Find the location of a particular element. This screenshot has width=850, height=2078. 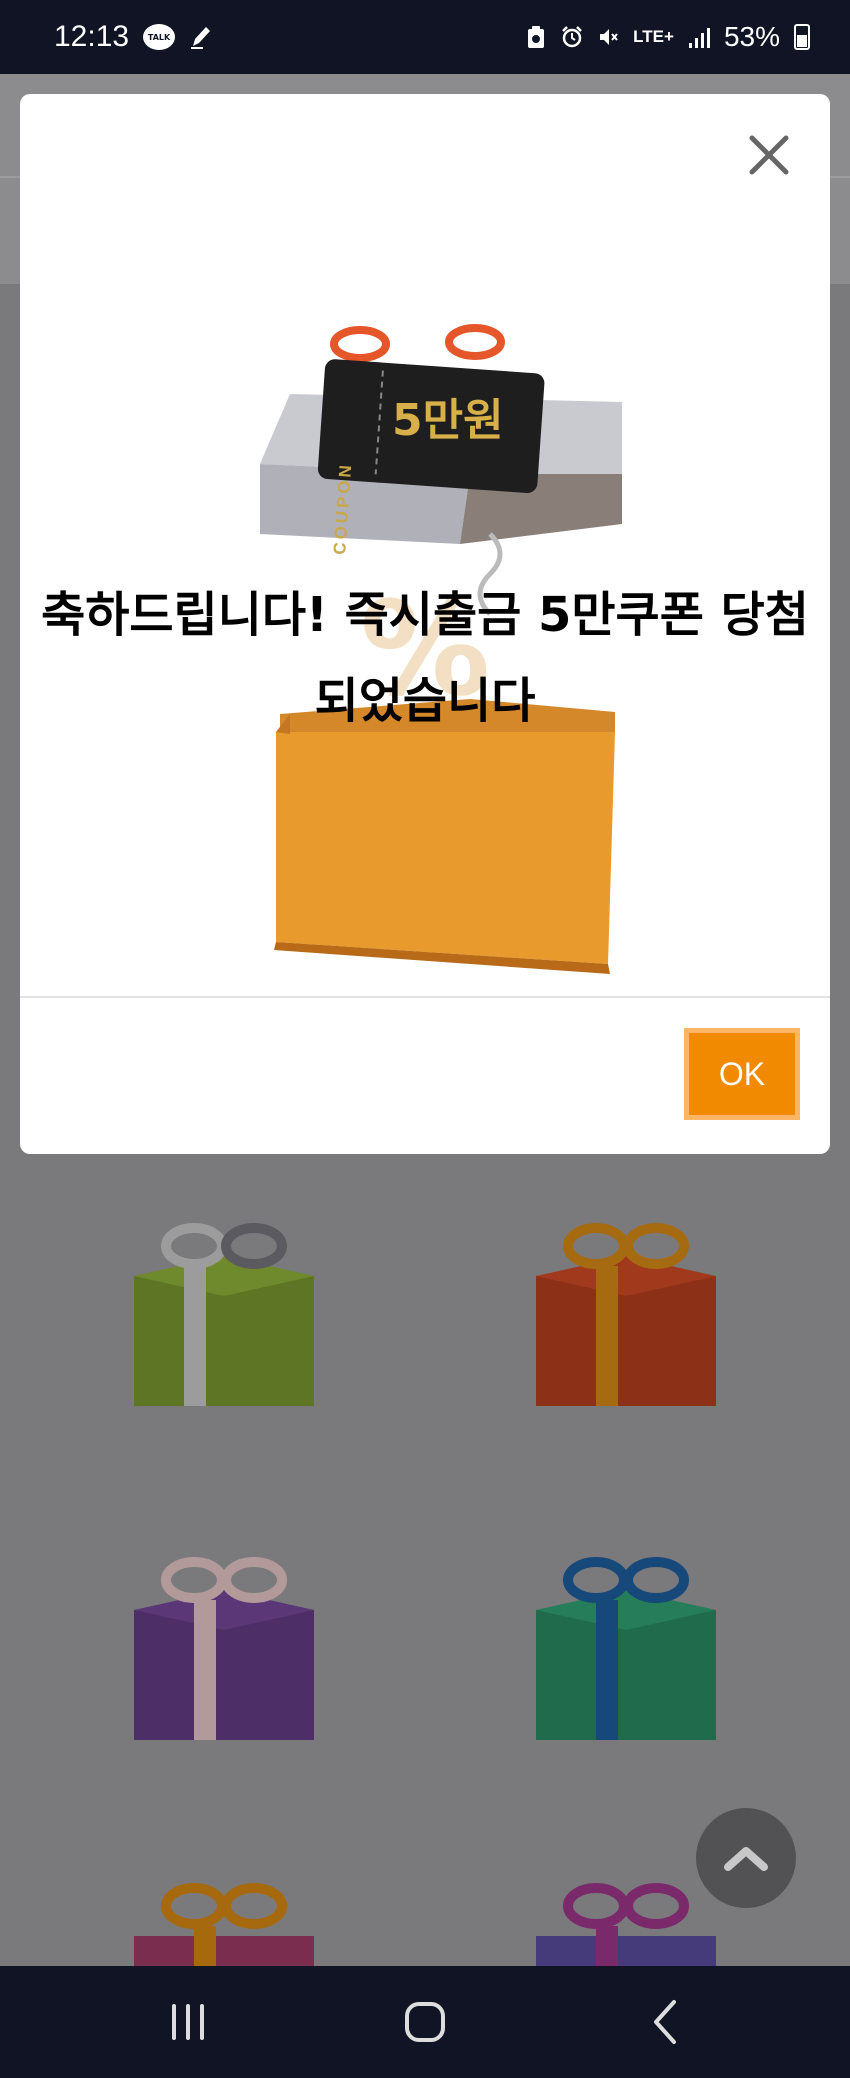

gift-box-purple is located at coordinates (224, 1650).